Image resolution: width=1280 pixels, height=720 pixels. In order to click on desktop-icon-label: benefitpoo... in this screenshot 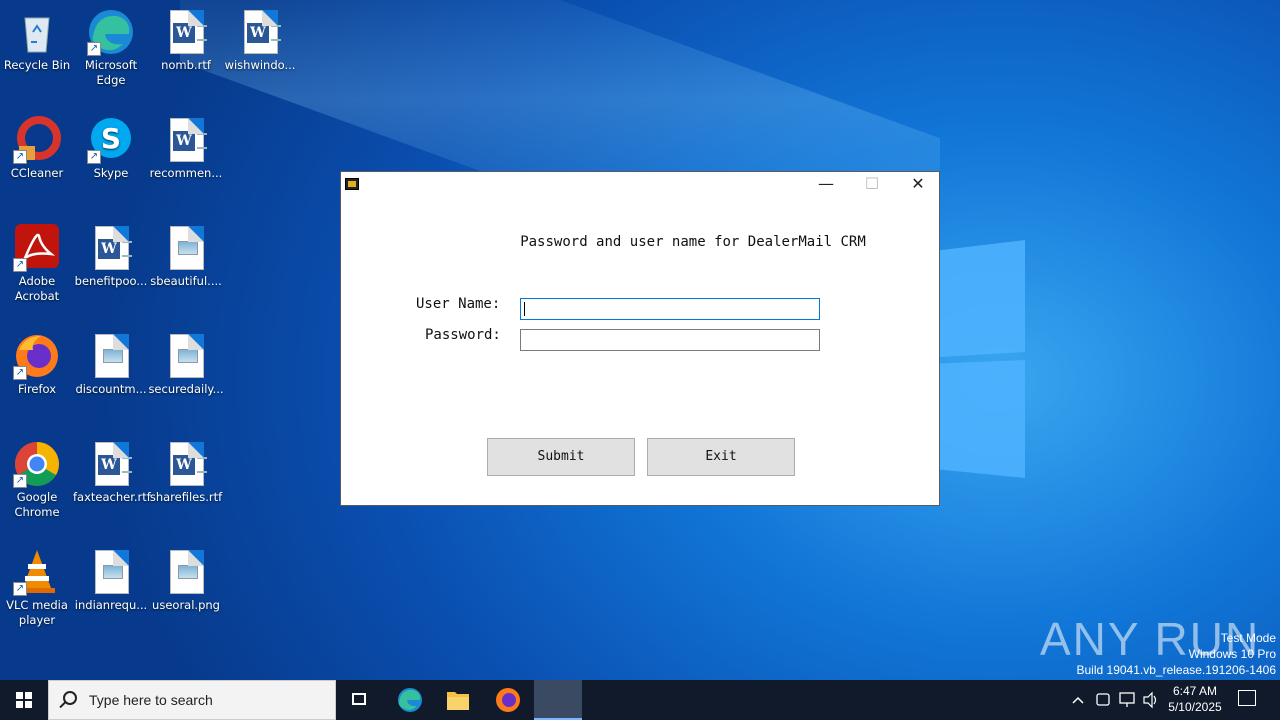, I will do `click(111, 281)`.